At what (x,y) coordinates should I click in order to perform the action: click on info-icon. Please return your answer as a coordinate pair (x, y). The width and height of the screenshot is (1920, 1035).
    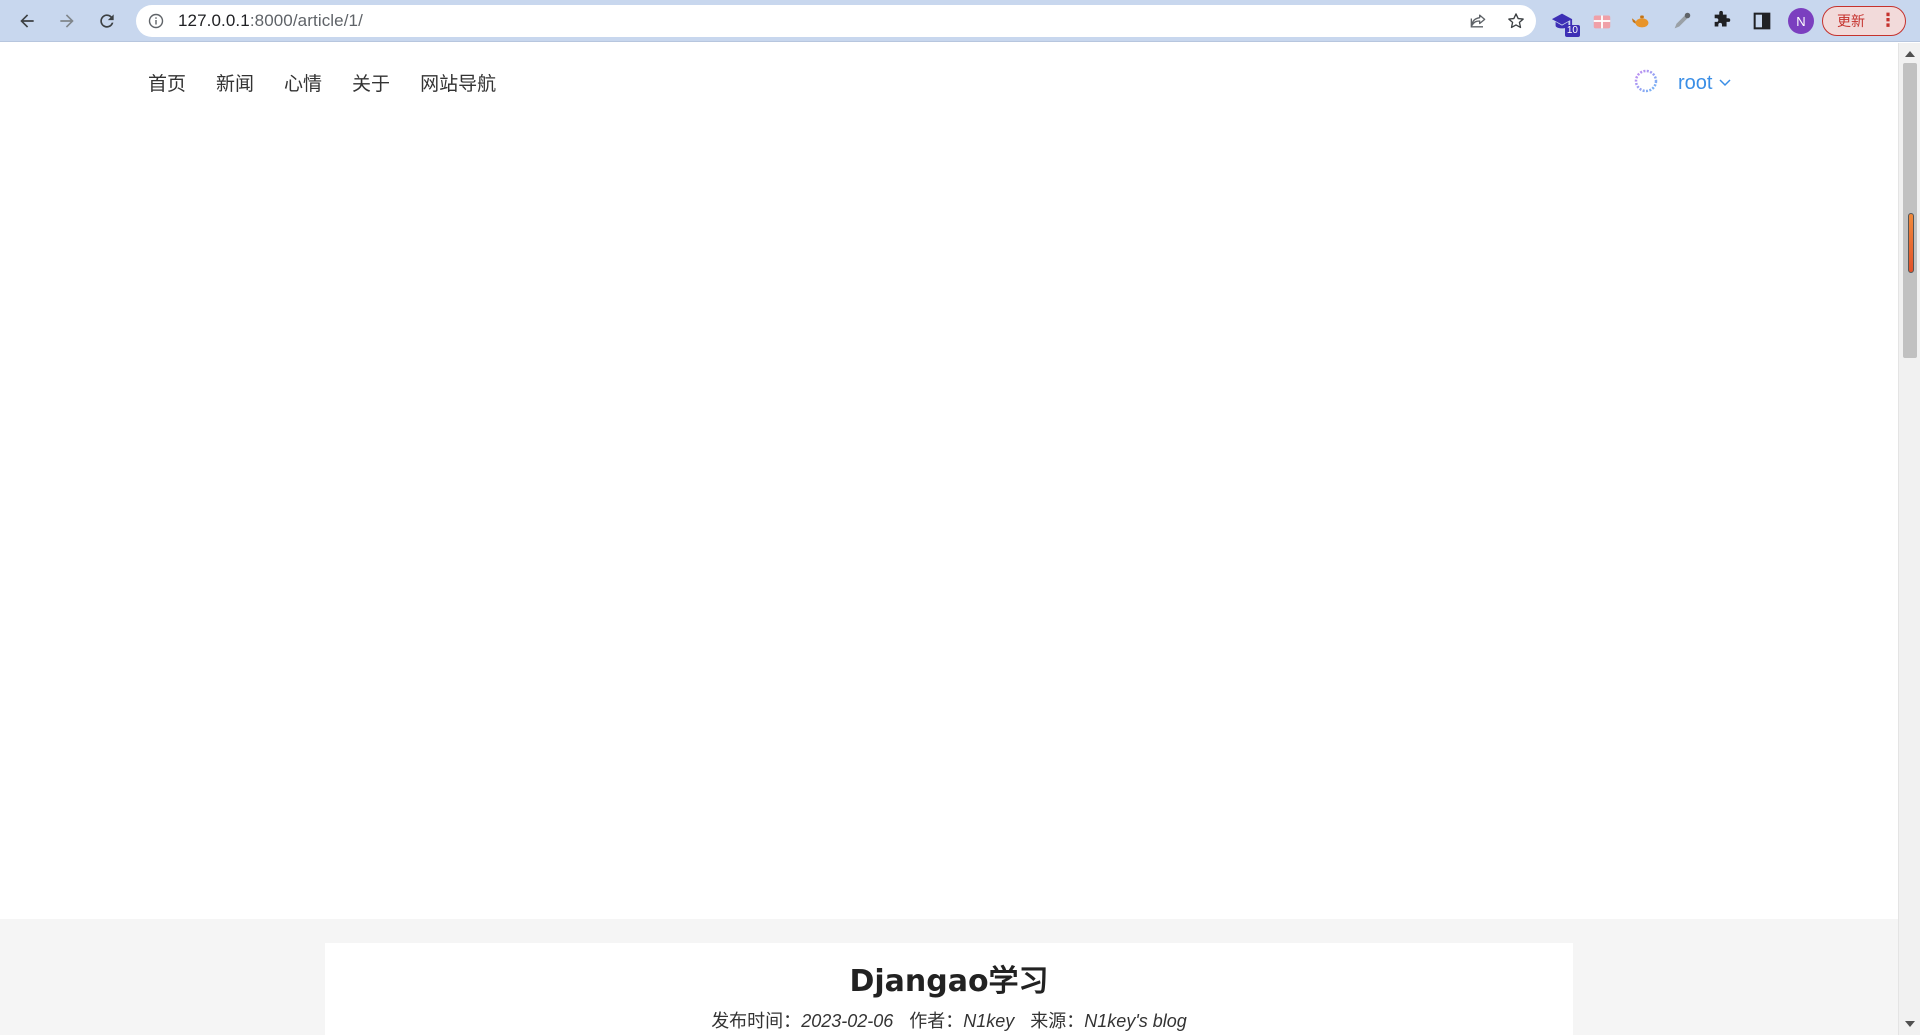
    Looking at the image, I should click on (156, 21).